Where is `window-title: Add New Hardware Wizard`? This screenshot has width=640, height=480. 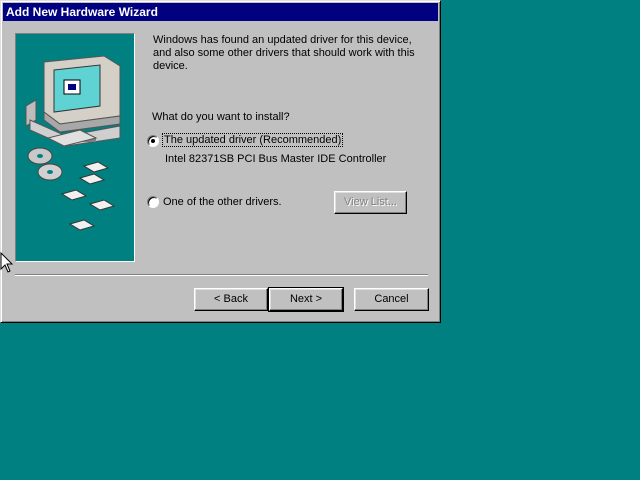 window-title: Add New Hardware Wizard is located at coordinates (82, 12).